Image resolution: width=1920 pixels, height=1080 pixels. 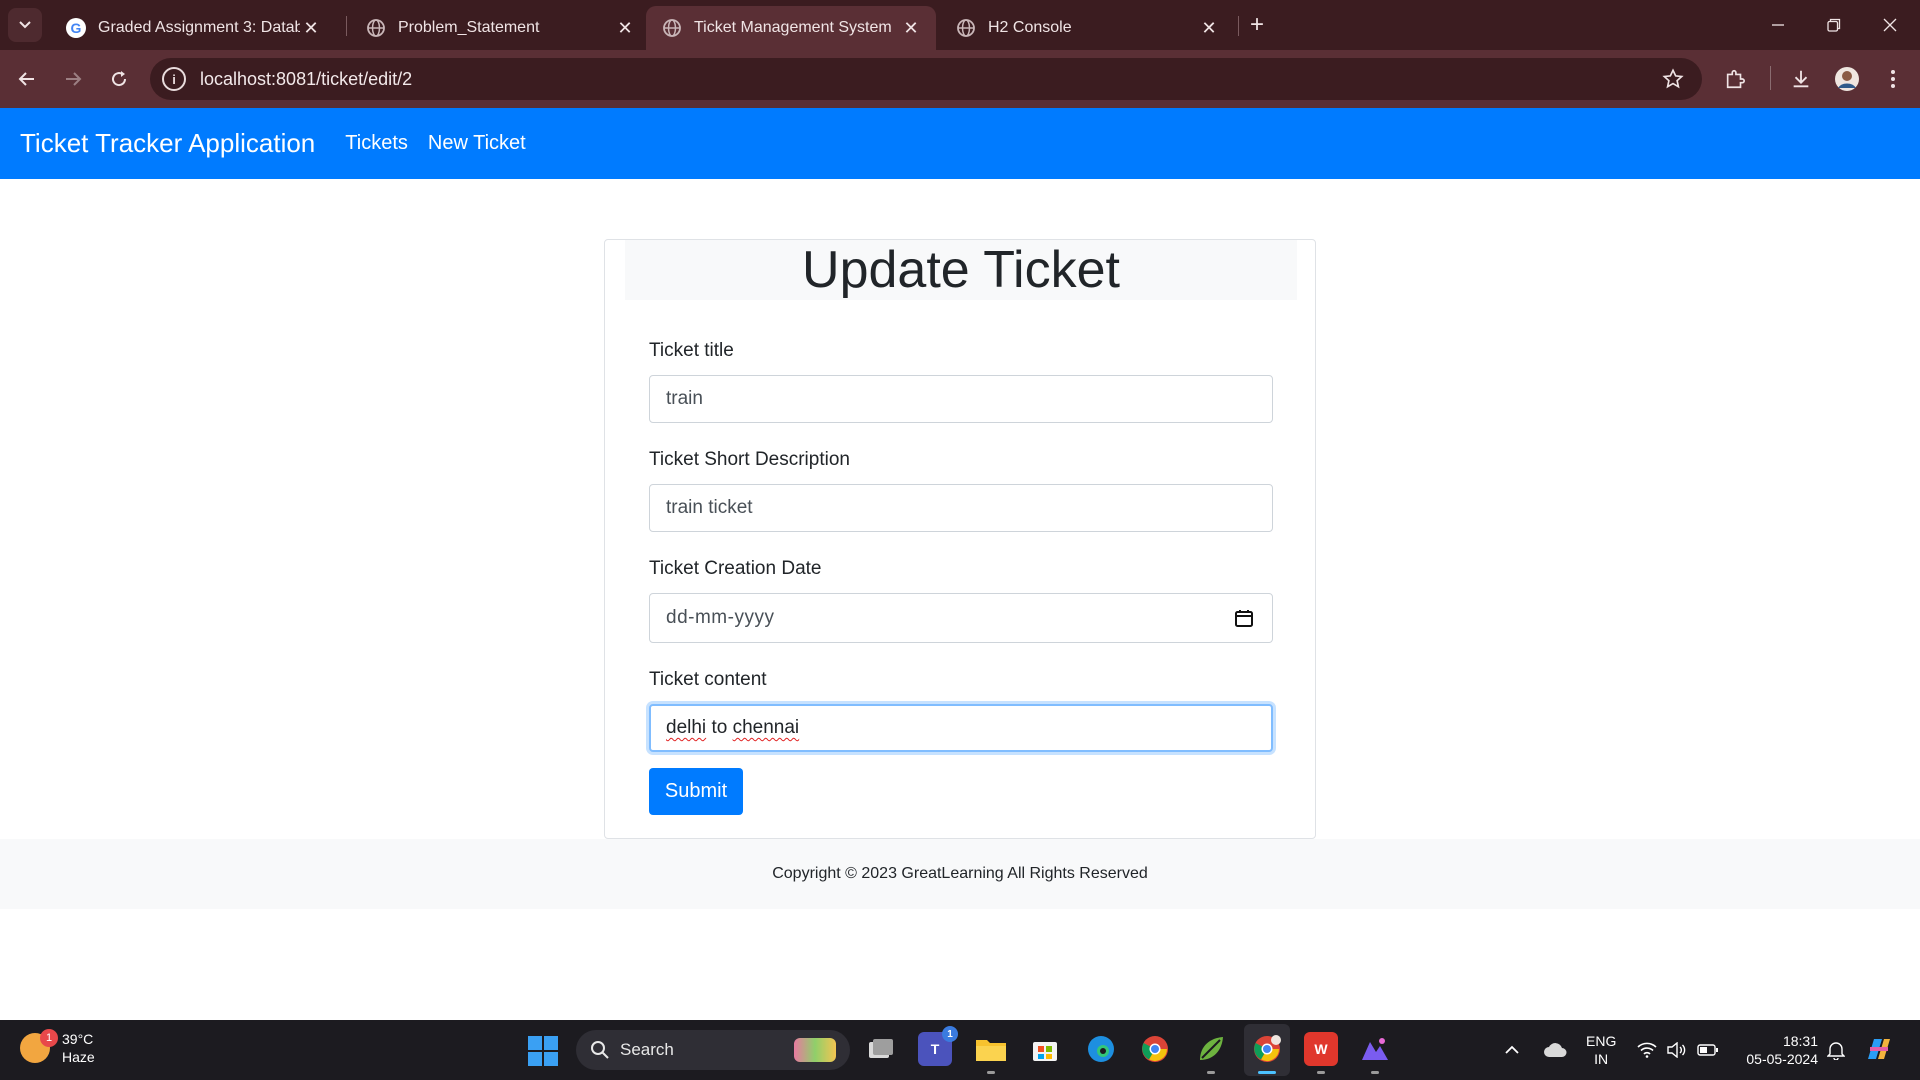 I want to click on form-group-creation-date: Ticket Creation Date dd-mm-yyyy, so click(x=961, y=600).